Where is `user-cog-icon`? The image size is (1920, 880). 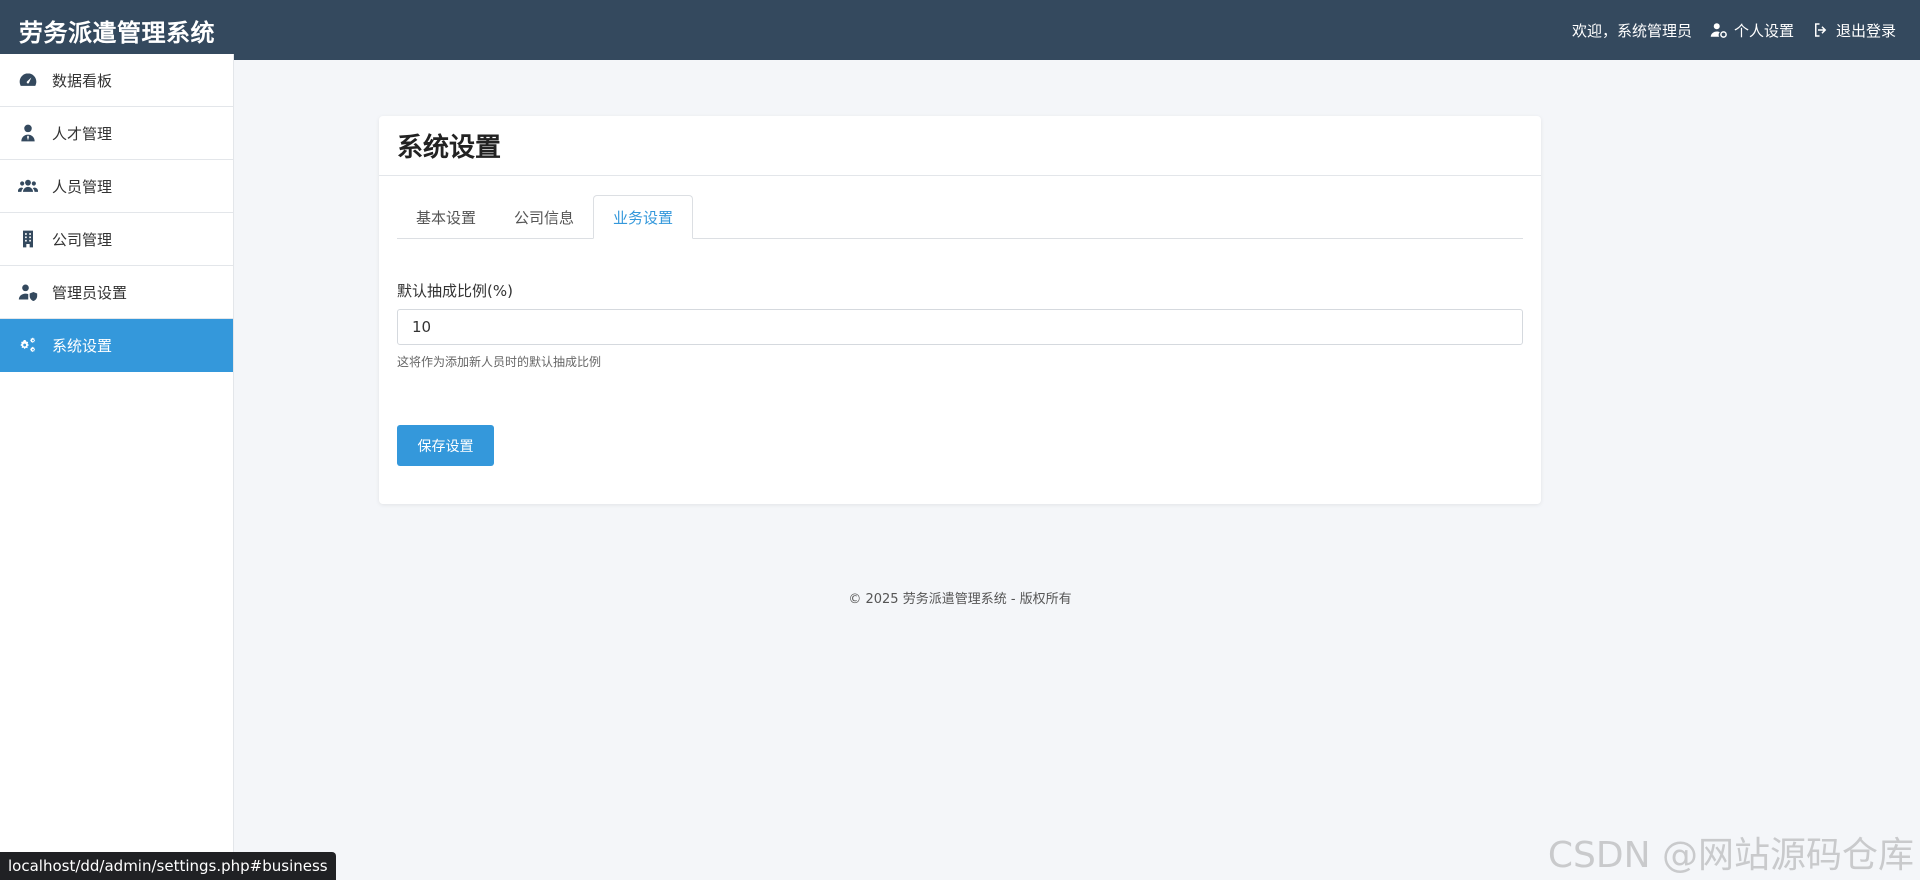 user-cog-icon is located at coordinates (1718, 30).